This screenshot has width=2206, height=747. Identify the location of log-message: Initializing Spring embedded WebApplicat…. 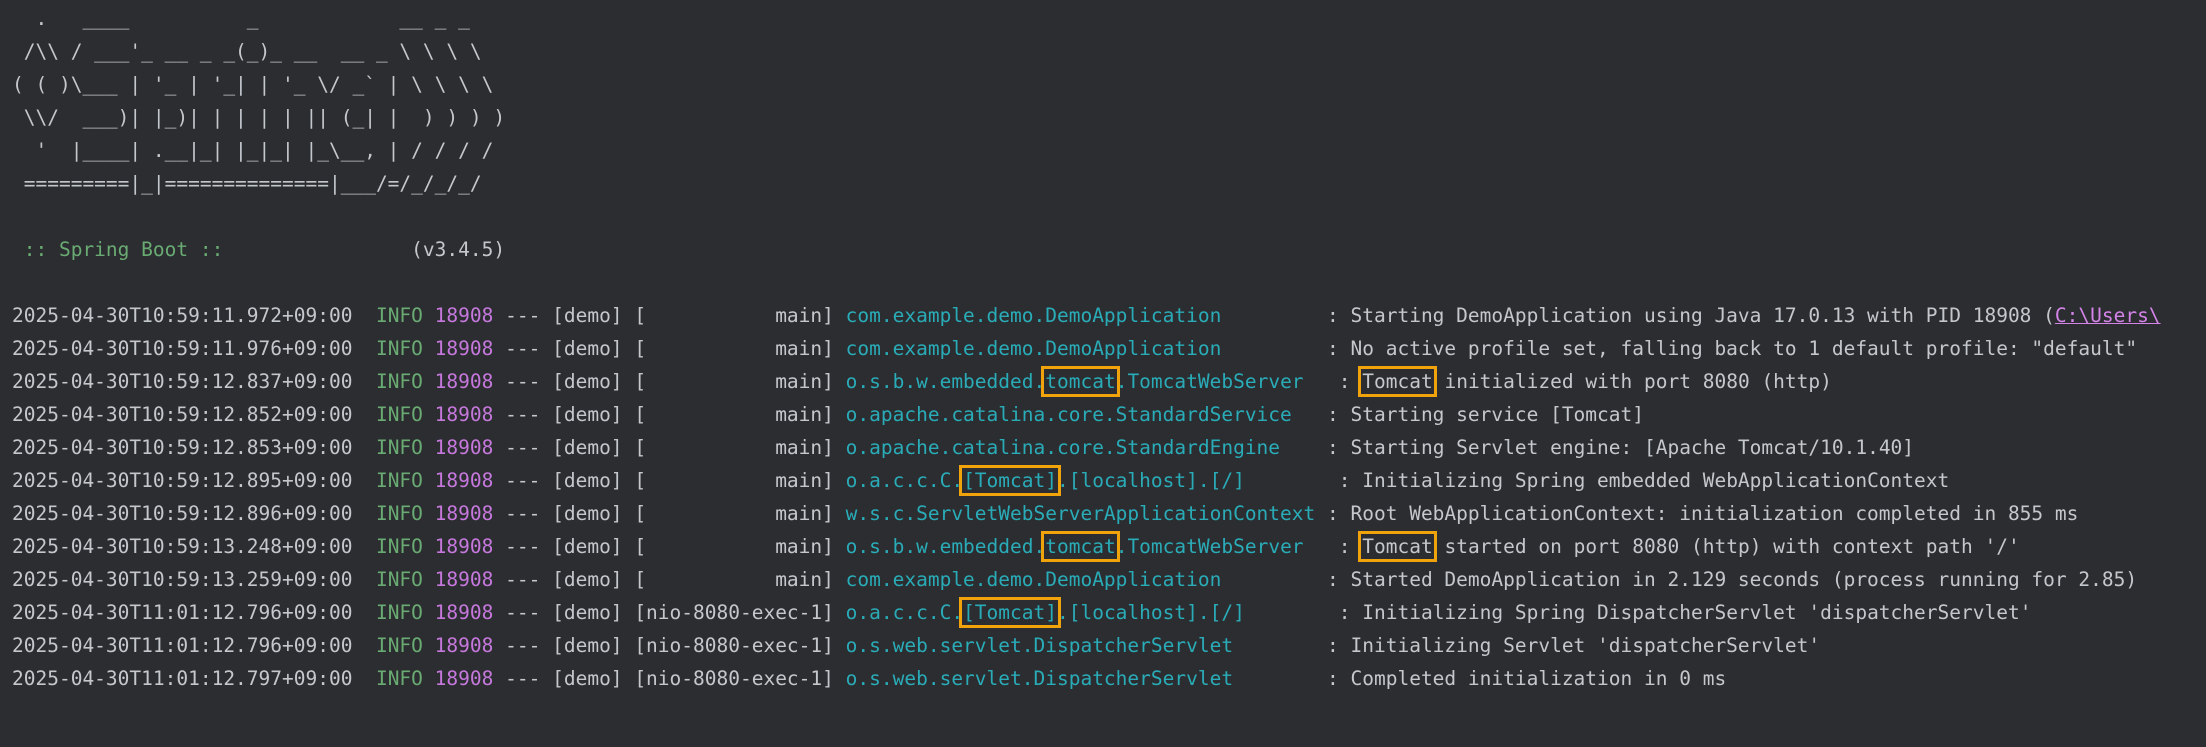
(1656, 480).